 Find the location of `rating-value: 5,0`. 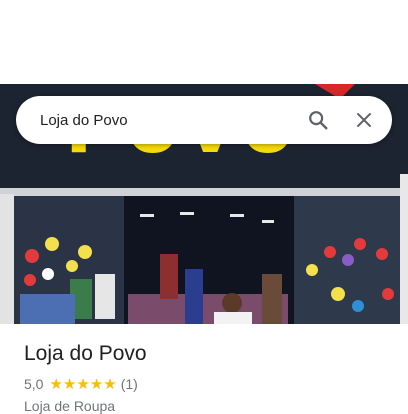

rating-value: 5,0 is located at coordinates (34, 384).